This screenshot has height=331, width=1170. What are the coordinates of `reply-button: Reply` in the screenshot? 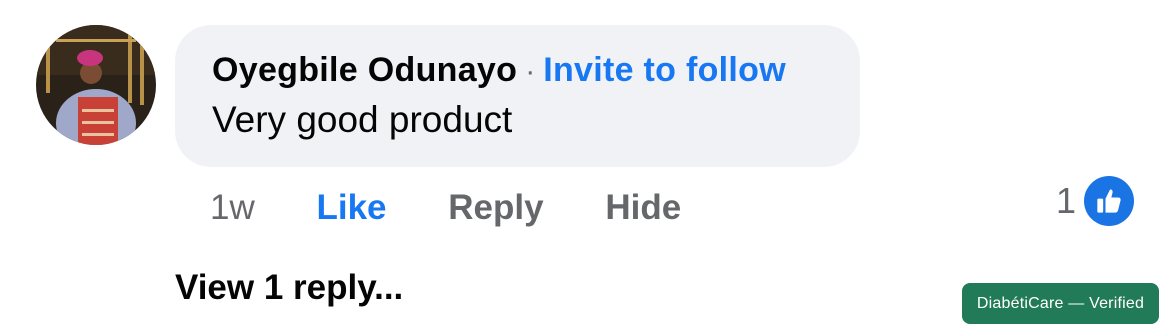 It's located at (495, 208).